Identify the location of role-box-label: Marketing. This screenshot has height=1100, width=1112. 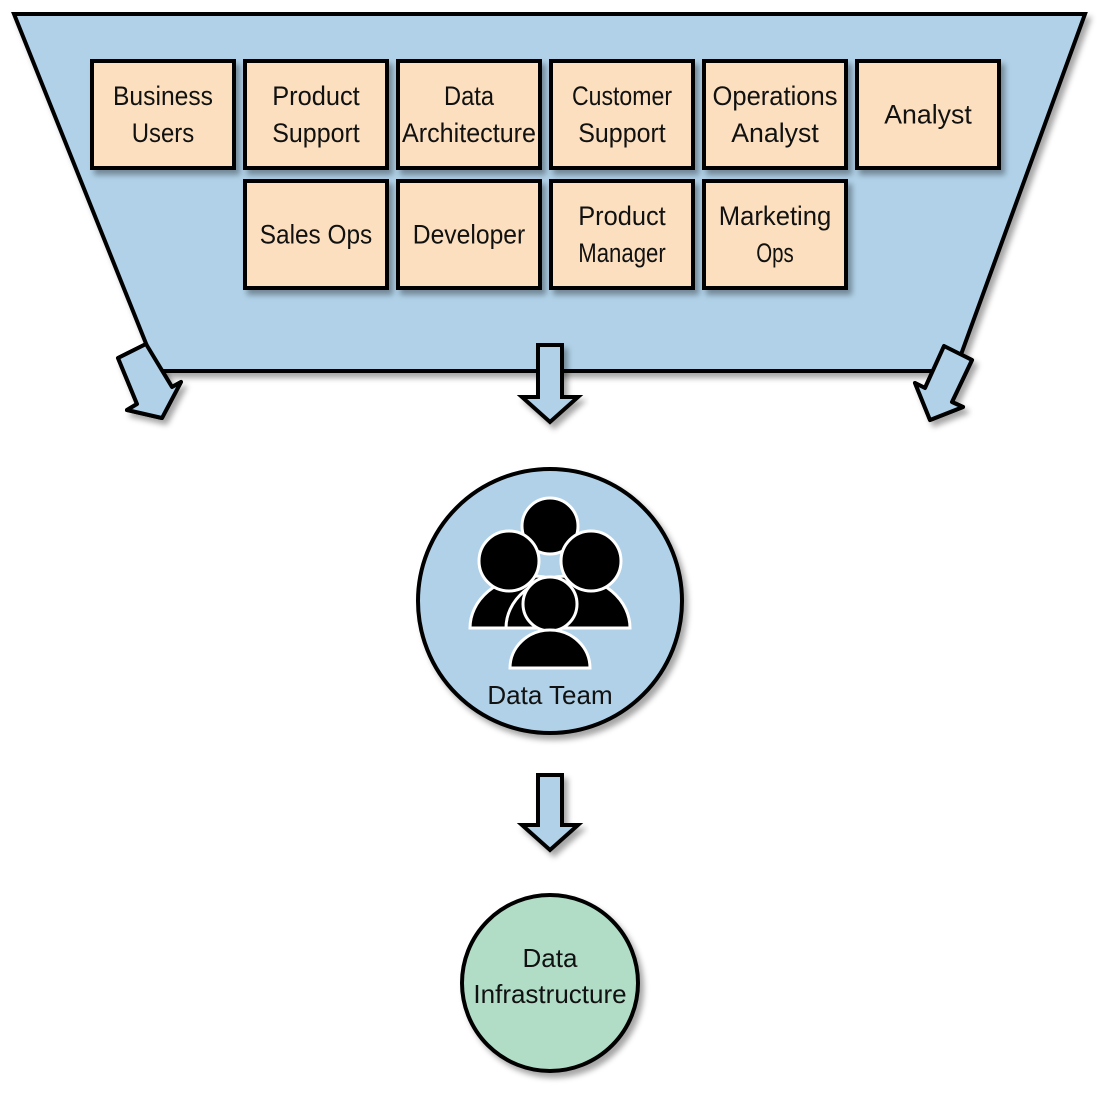
(775, 216).